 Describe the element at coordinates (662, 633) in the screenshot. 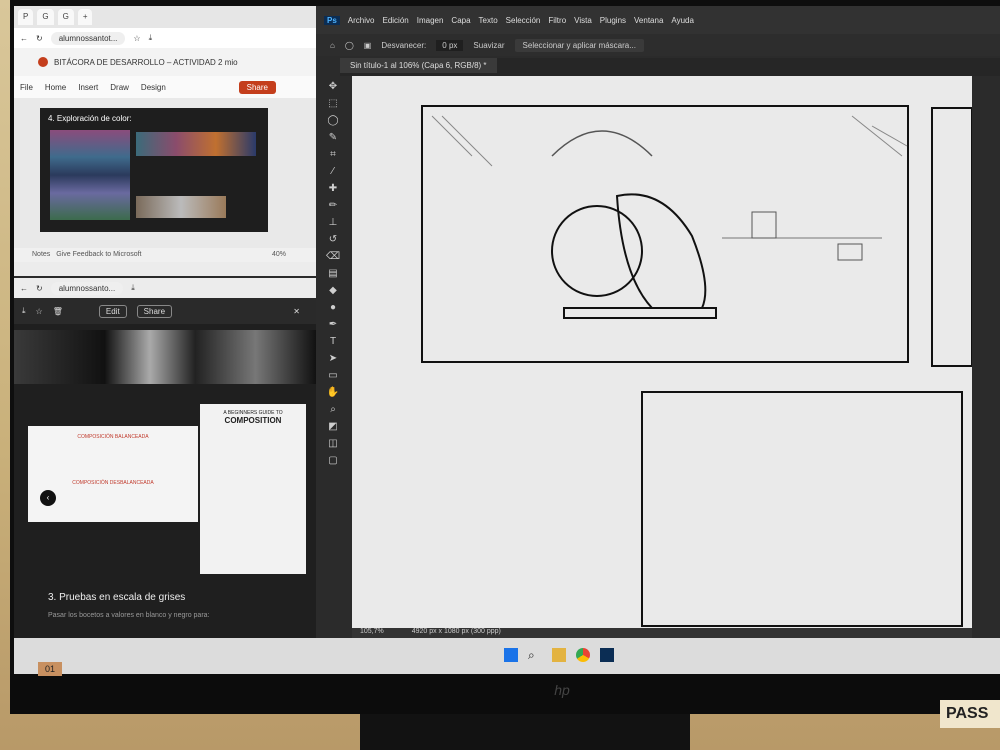

I see `ps-status-bar: 105,7% 4920 px x 1080 px (300 ppp)` at that location.